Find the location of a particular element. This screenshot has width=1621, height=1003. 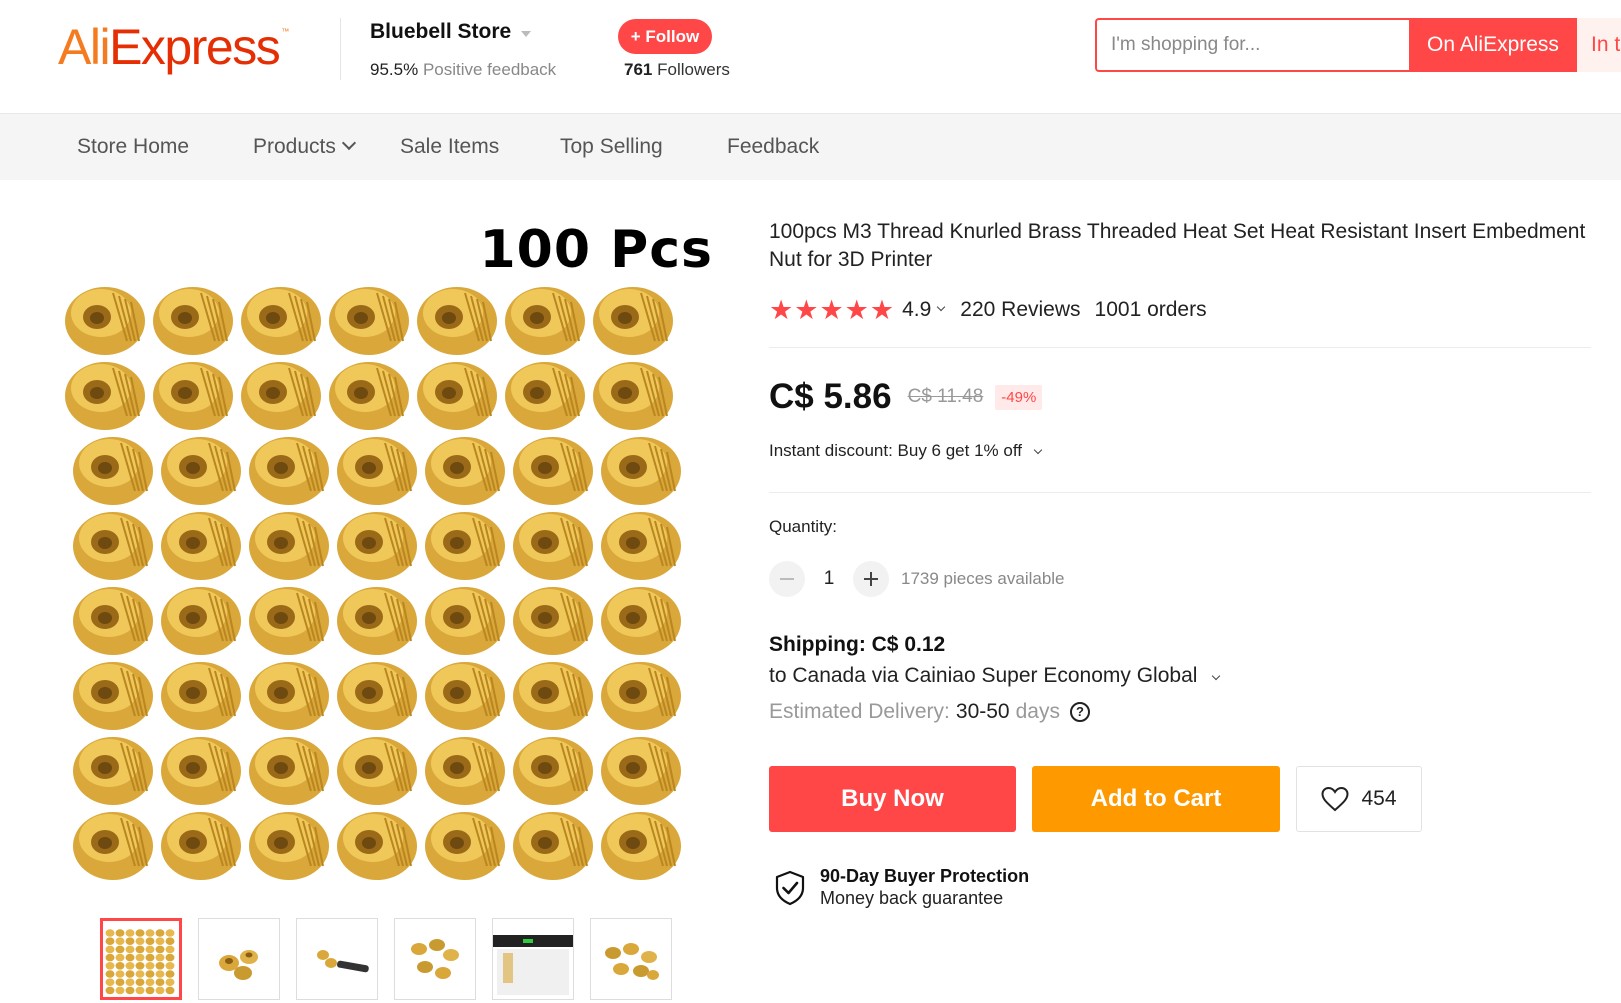

nav-top-selling: Top Selling is located at coordinates (611, 147).